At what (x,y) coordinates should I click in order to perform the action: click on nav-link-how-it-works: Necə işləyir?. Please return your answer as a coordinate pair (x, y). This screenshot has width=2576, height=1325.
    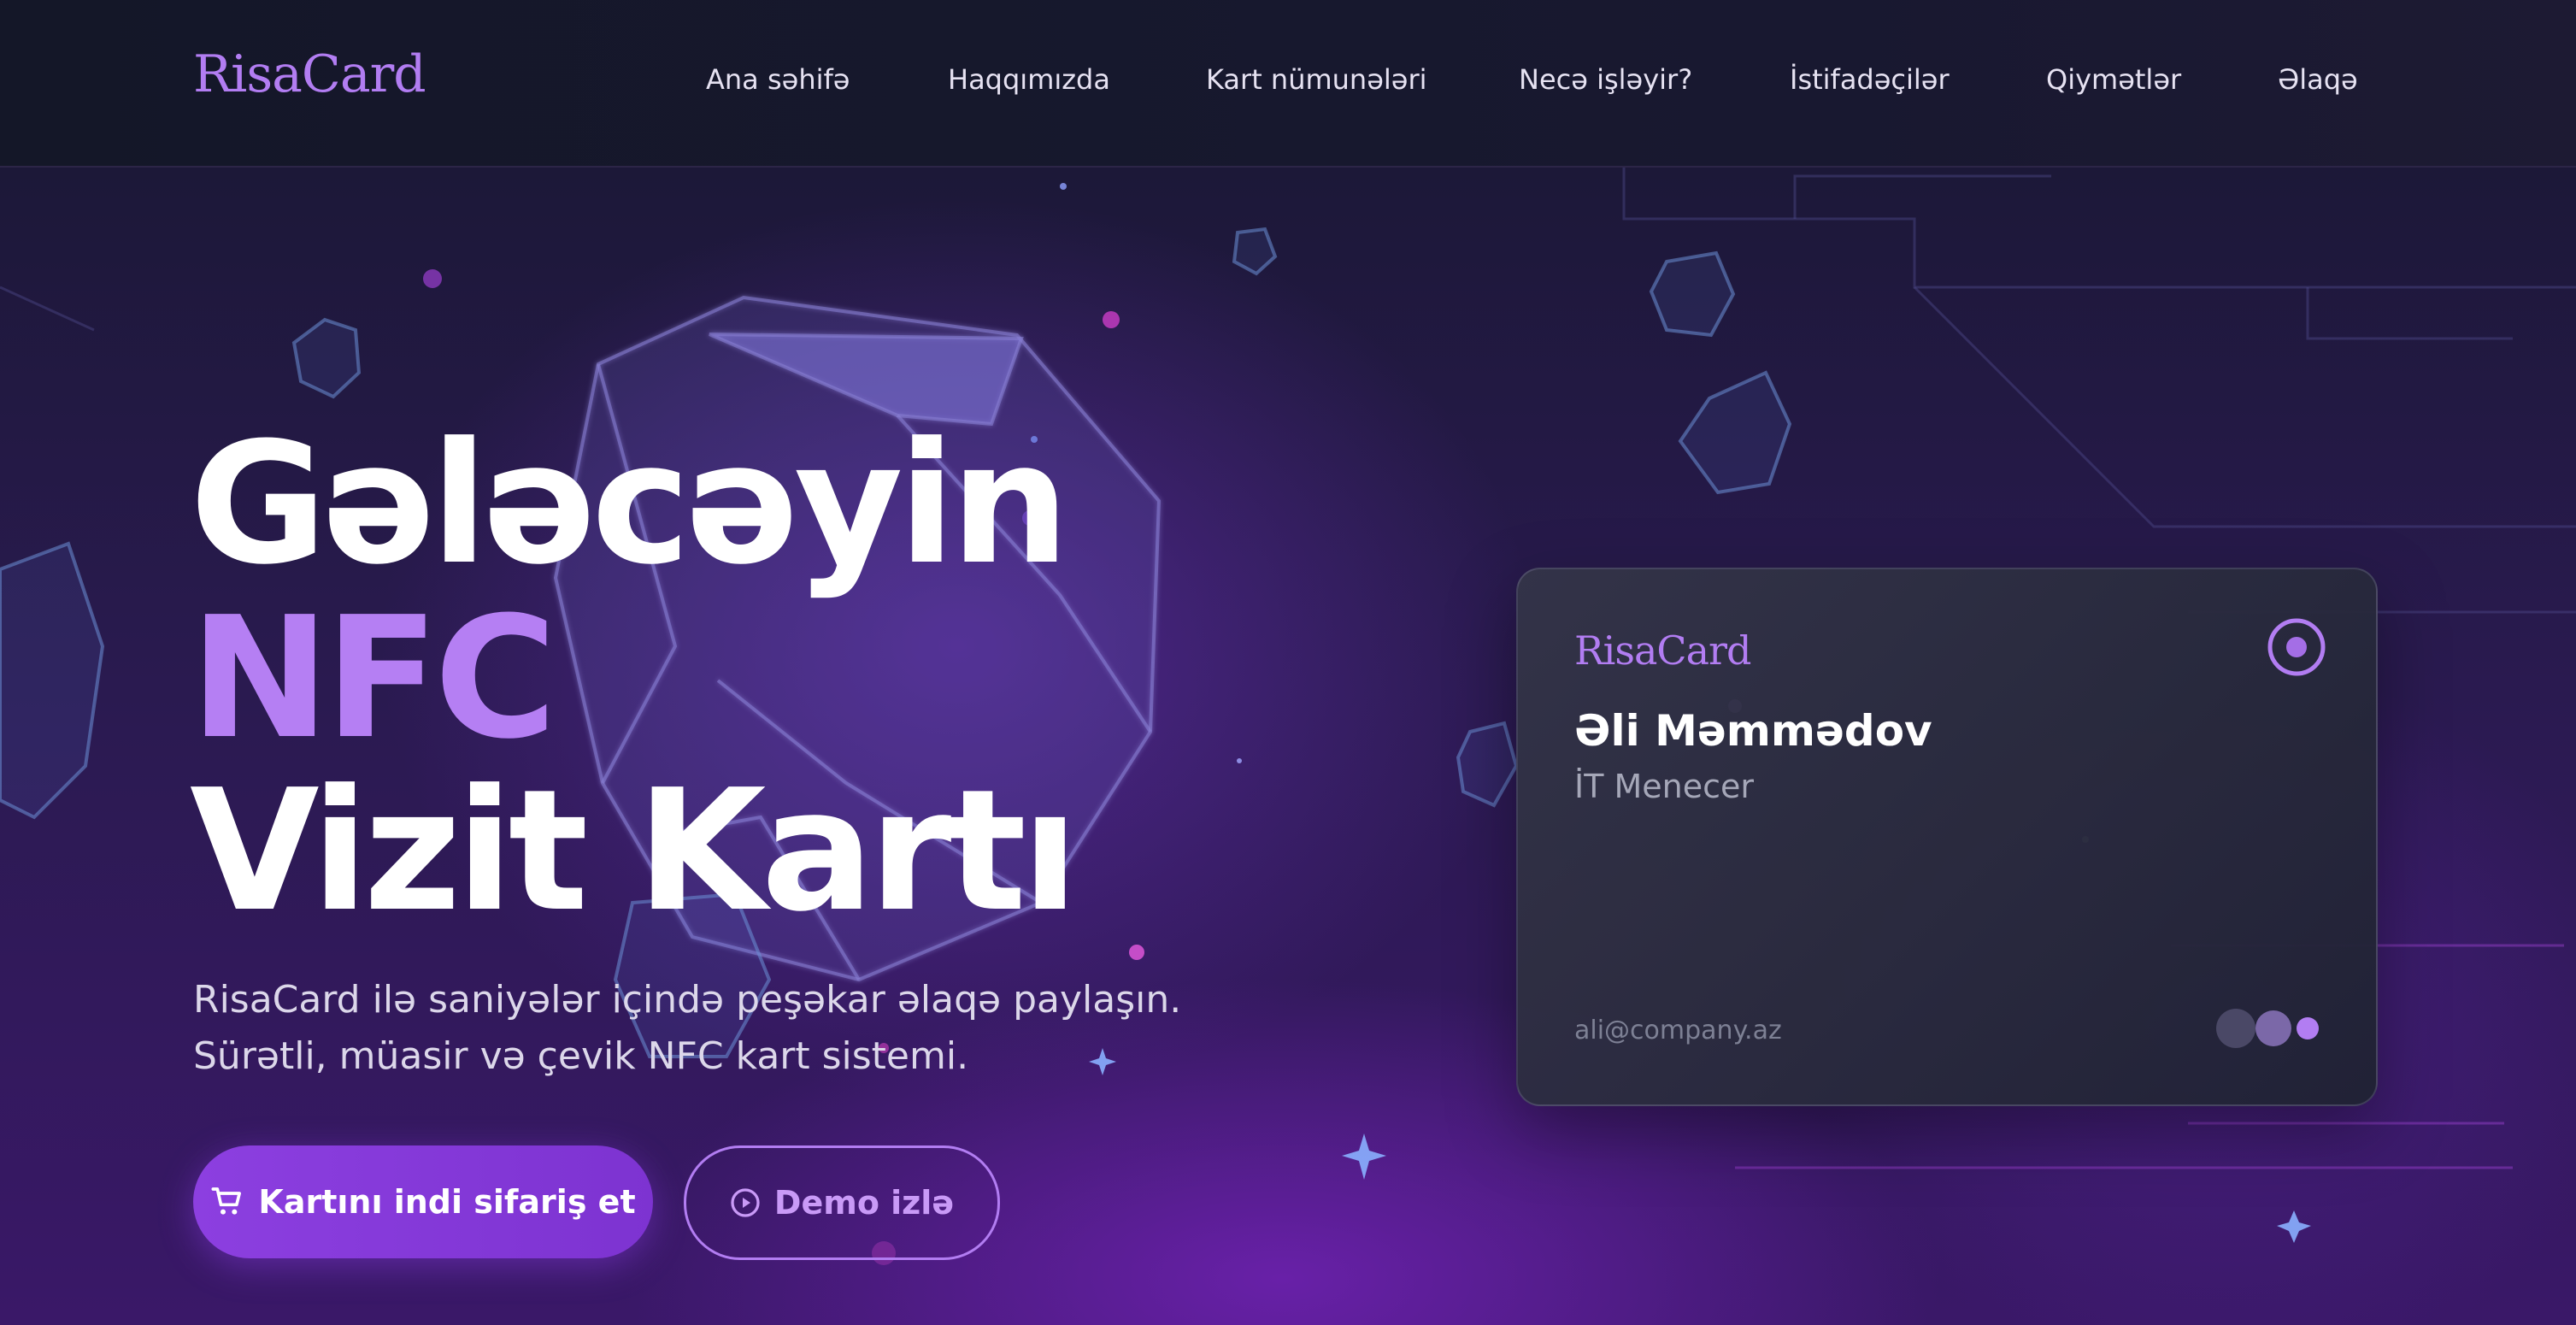
    Looking at the image, I should click on (1605, 79).